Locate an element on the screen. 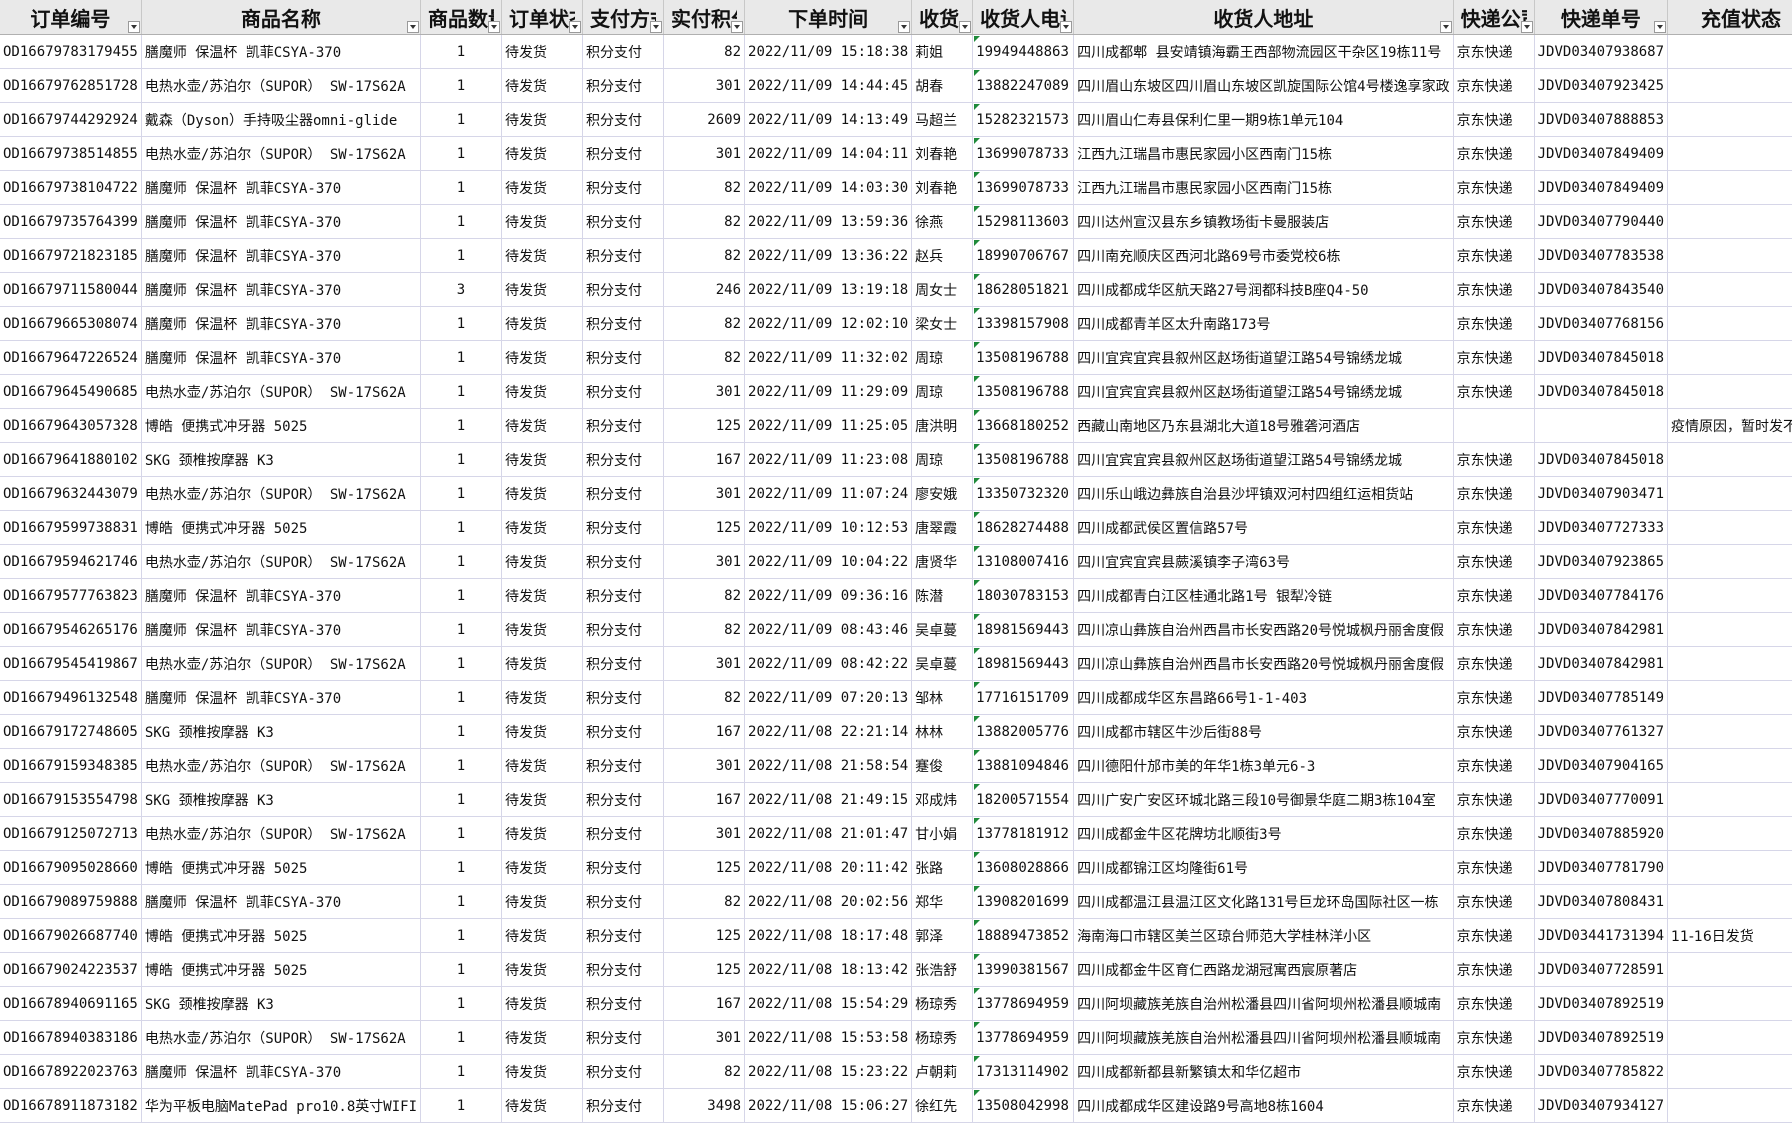  cell-phone: 15298113603 is located at coordinates (1023, 221).